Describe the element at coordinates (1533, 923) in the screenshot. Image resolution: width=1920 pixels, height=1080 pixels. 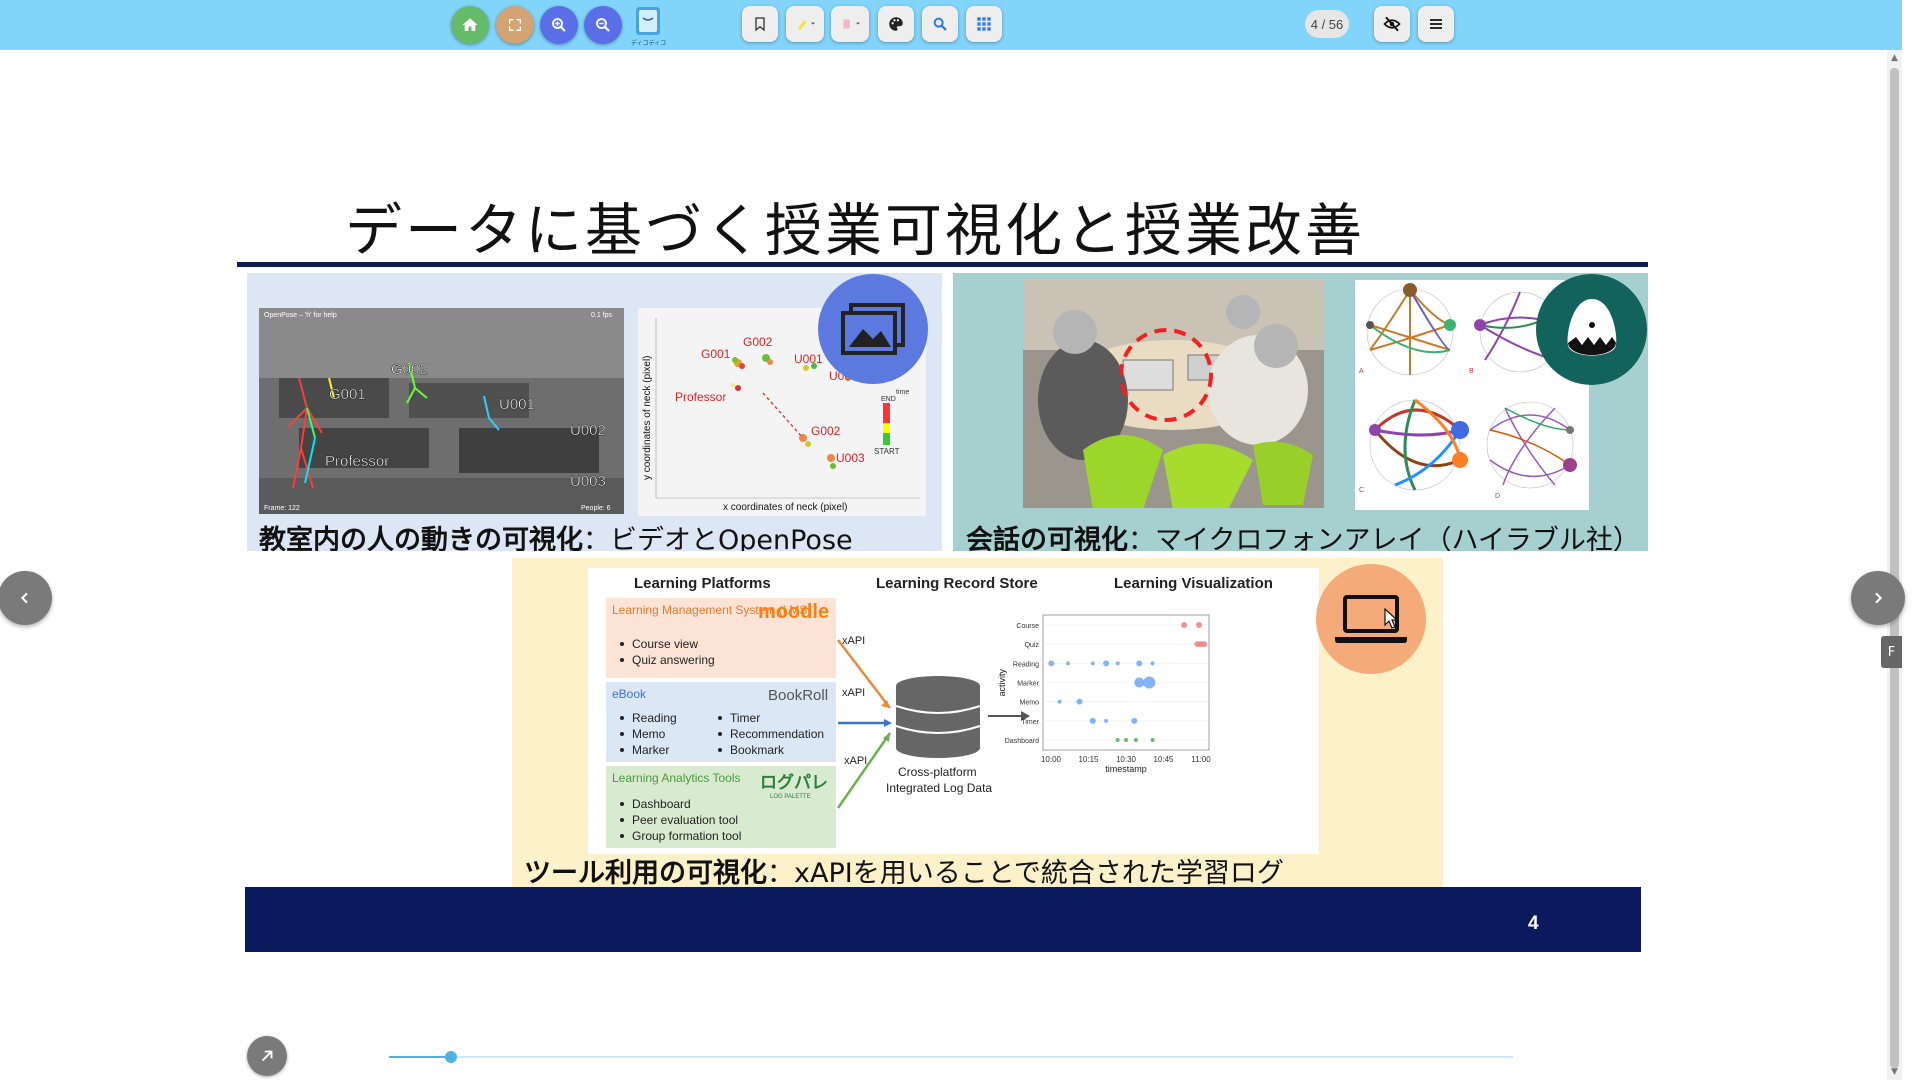
I see `slide-page-number: 4` at that location.